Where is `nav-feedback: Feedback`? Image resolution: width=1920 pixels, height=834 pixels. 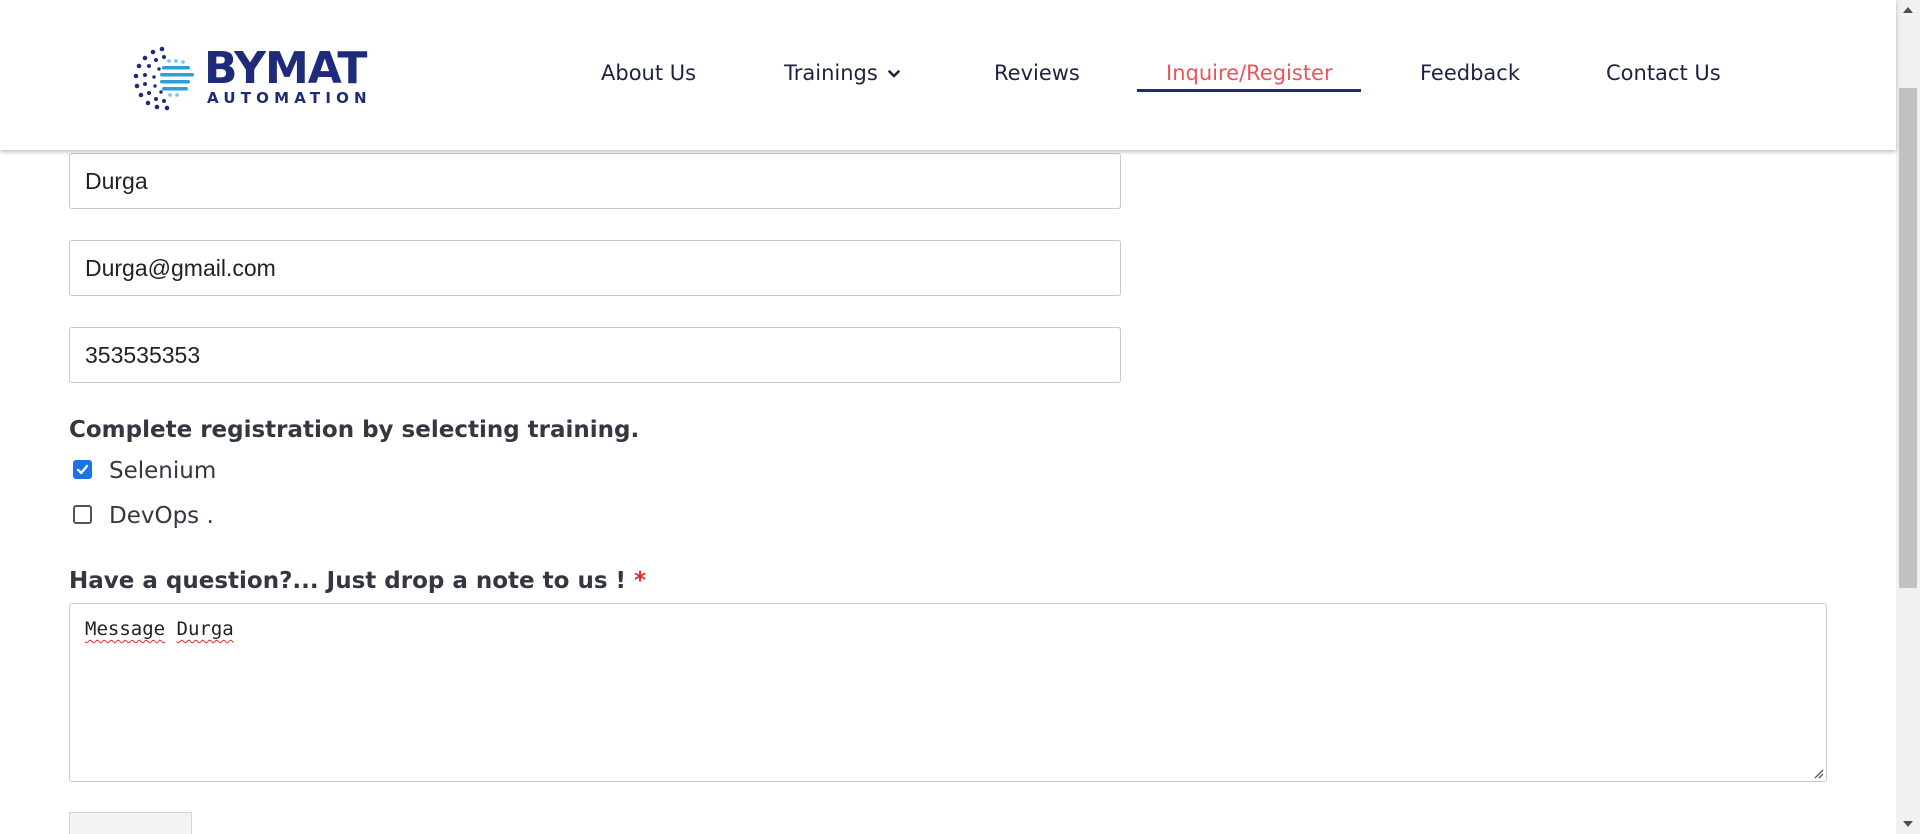
nav-feedback: Feedback is located at coordinates (1470, 73).